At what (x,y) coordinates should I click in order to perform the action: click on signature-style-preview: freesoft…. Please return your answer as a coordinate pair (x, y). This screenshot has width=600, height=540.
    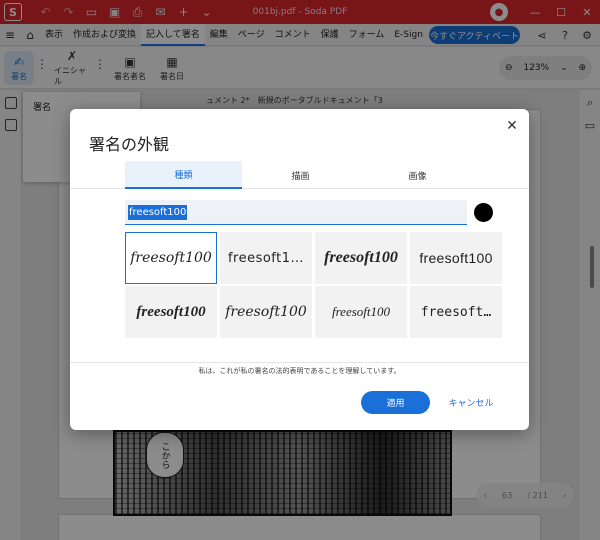
    Looking at the image, I should click on (456, 312).